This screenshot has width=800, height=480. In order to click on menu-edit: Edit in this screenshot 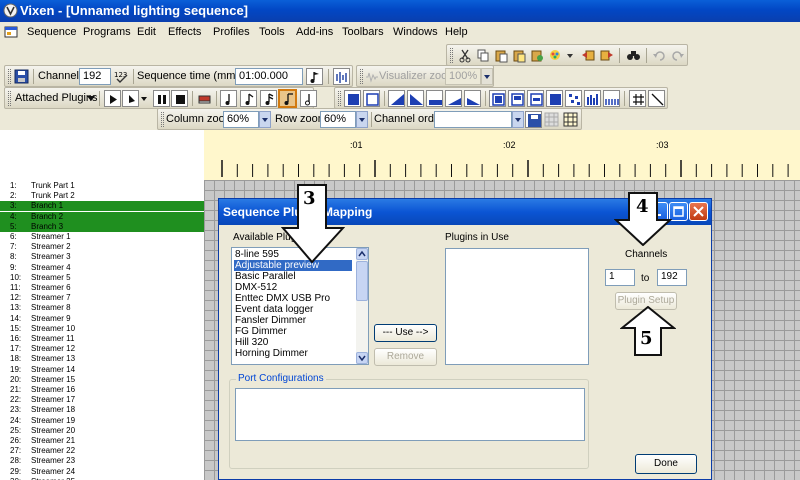, I will do `click(146, 32)`.